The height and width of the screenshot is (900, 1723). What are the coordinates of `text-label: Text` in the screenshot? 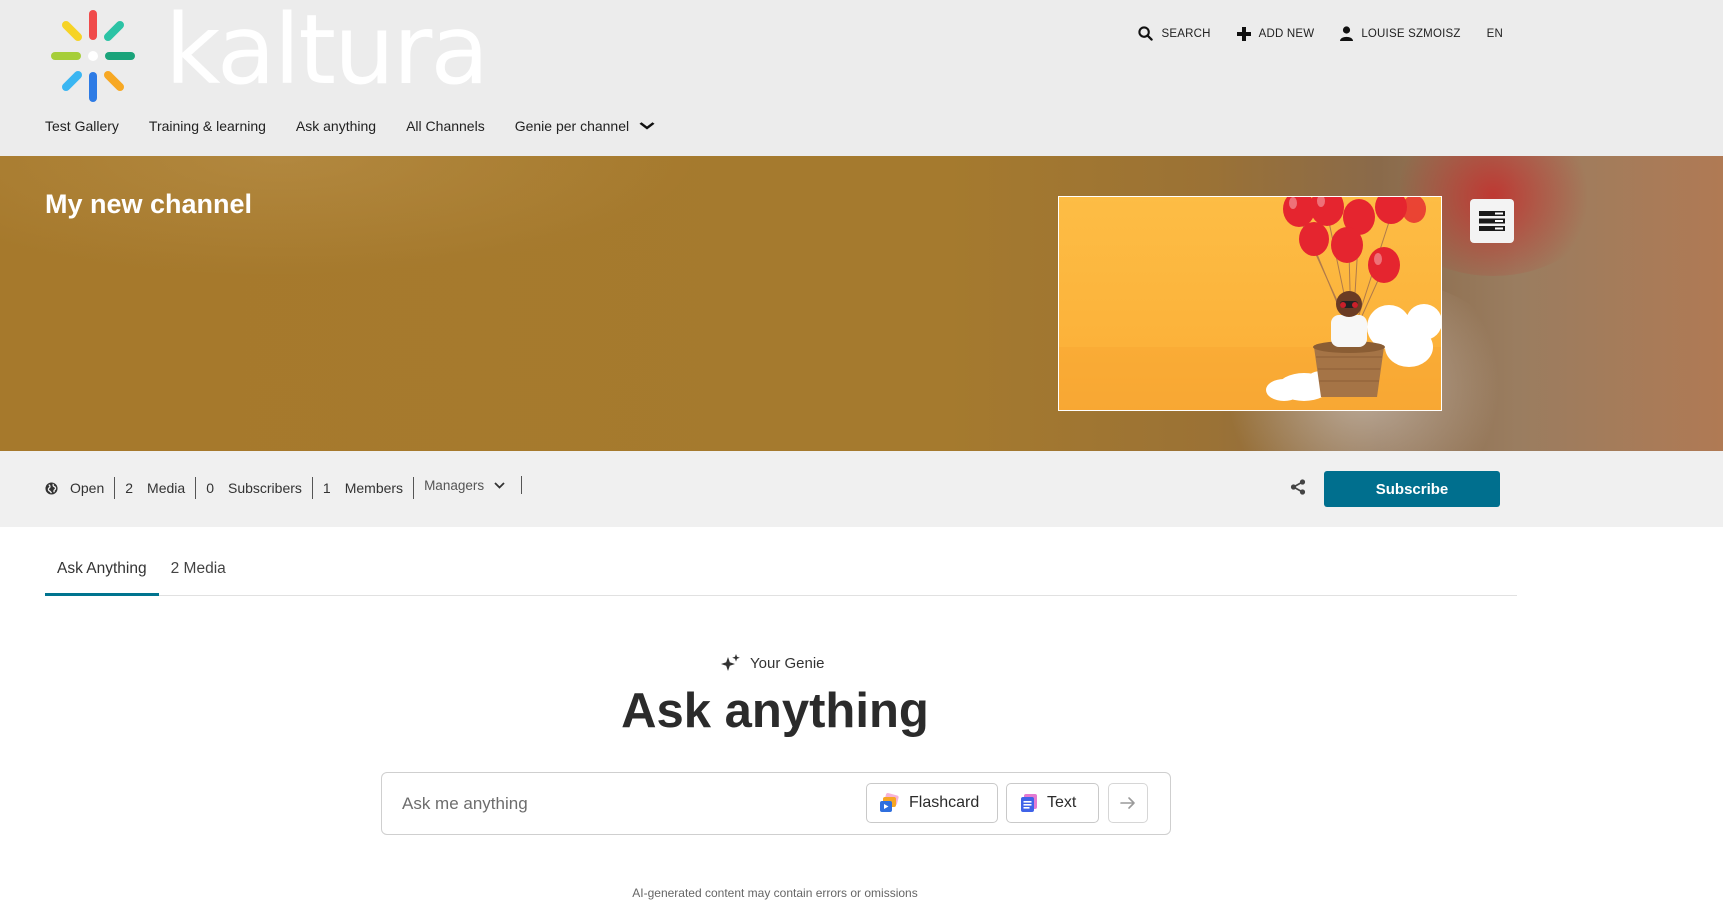 It's located at (1062, 802).